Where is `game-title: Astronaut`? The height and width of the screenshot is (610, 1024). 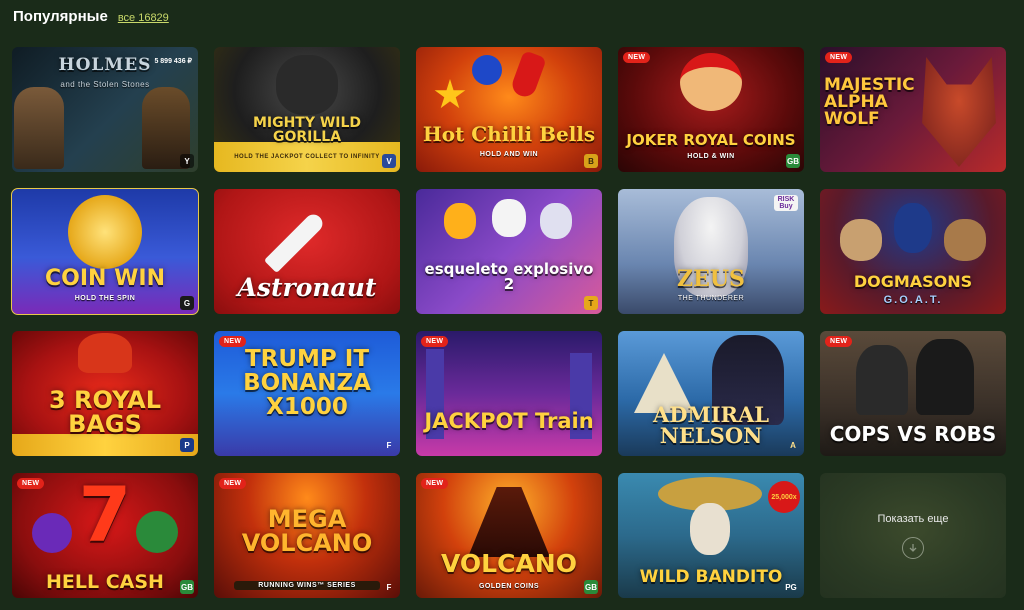
game-title: Astronaut is located at coordinates (307, 287).